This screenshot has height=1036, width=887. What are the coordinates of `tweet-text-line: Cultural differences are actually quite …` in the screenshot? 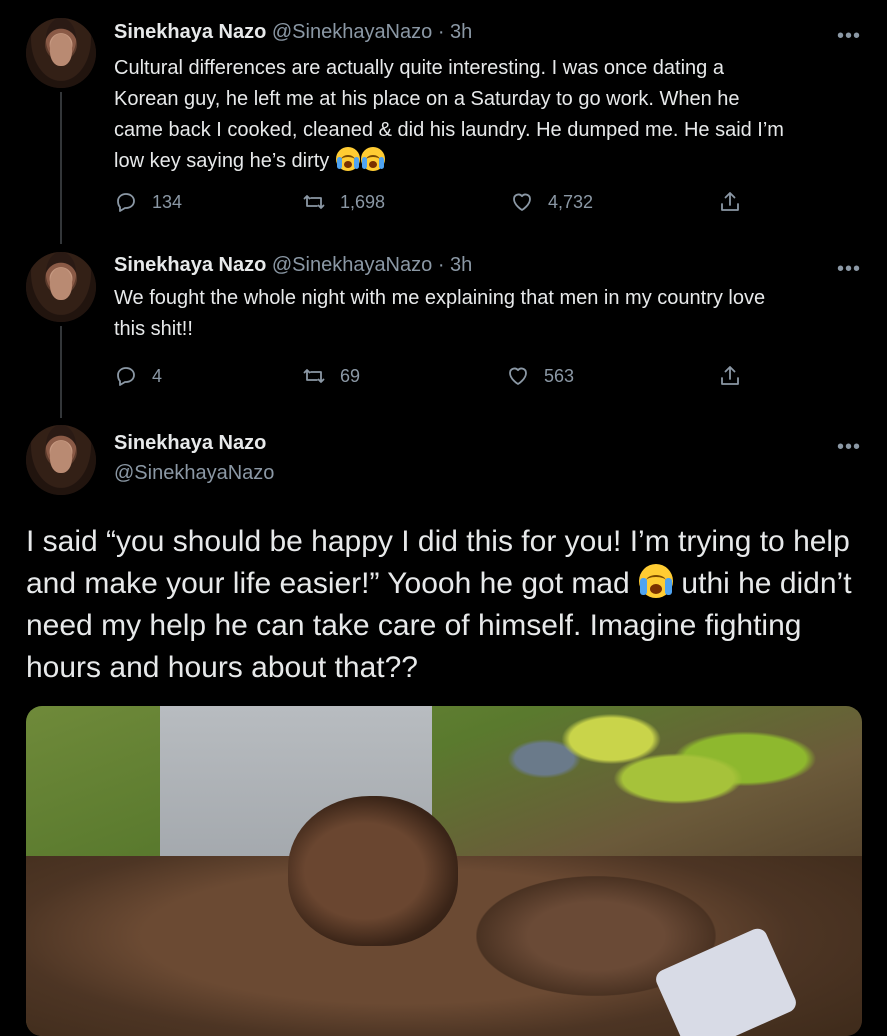 It's located at (419, 68).